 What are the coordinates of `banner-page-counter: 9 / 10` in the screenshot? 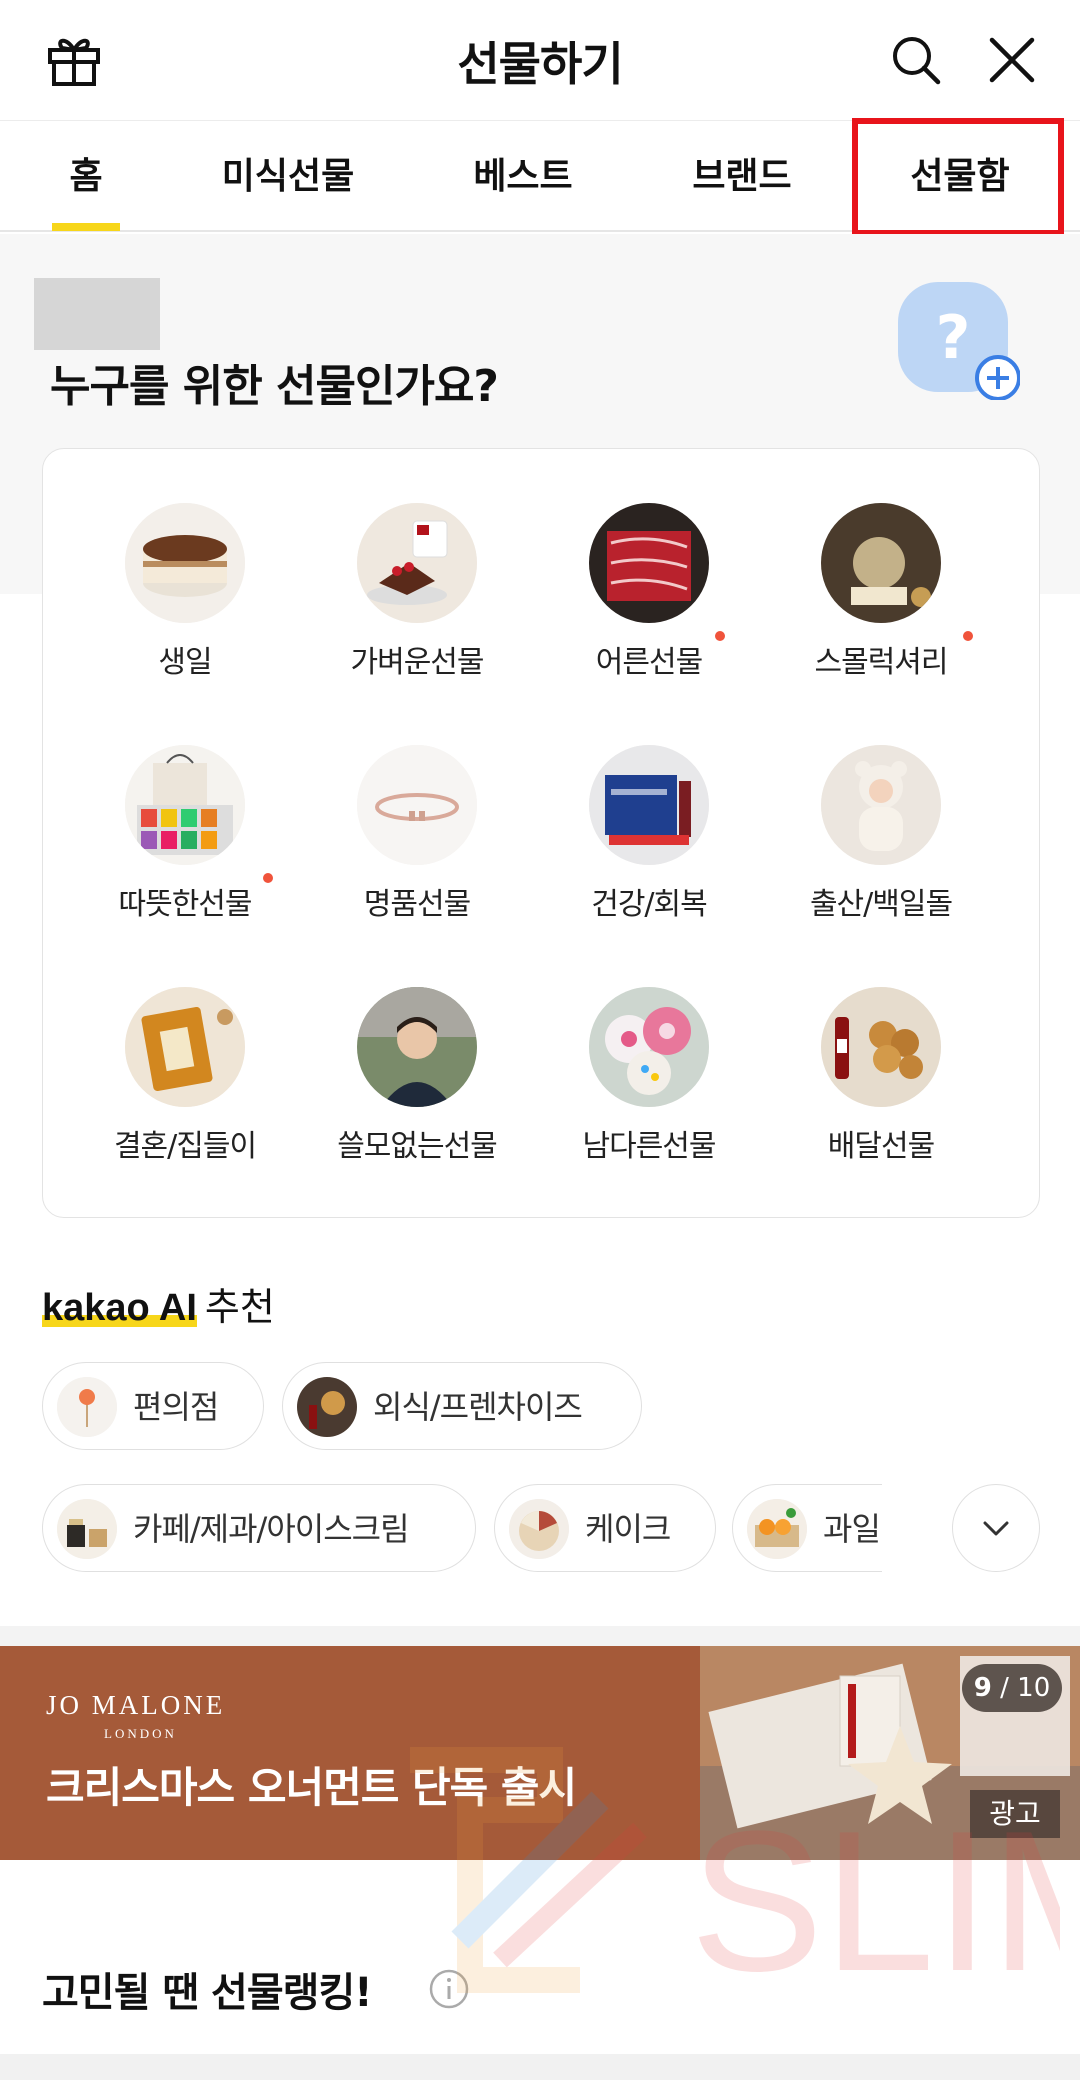 It's located at (1012, 1688).